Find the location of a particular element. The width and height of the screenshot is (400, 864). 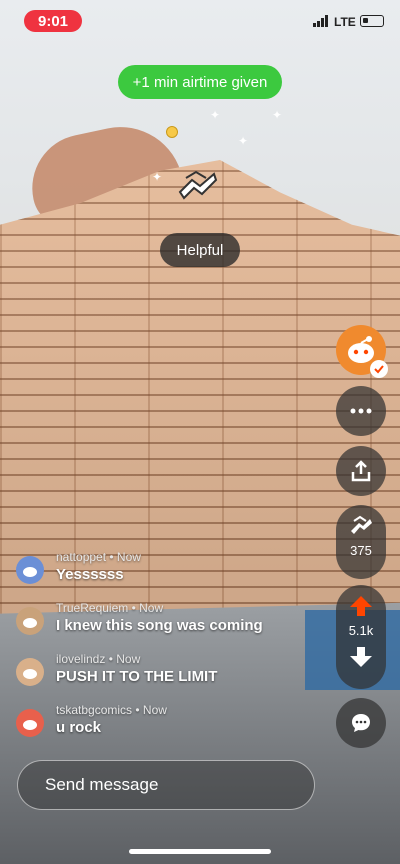

comment-item: tskatbgcomics • Now u rock is located at coordinates (171, 725).